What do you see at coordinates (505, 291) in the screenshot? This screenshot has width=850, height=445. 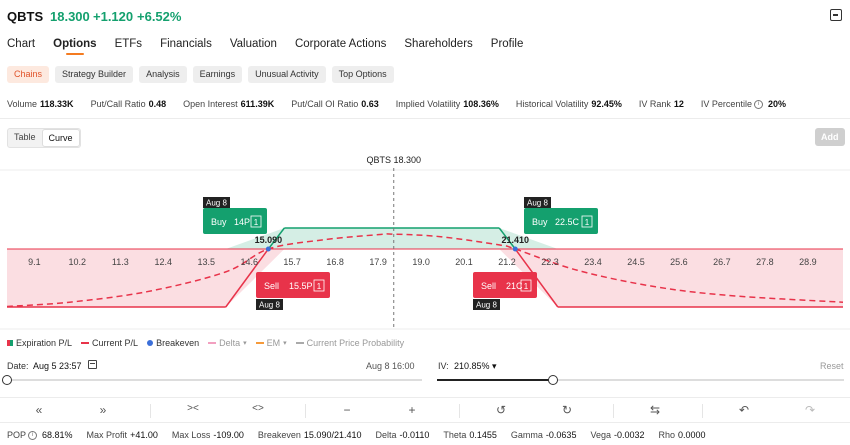 I see `leg-tag-sell-21c: Sell 21C 1 Aug 8` at bounding box center [505, 291].